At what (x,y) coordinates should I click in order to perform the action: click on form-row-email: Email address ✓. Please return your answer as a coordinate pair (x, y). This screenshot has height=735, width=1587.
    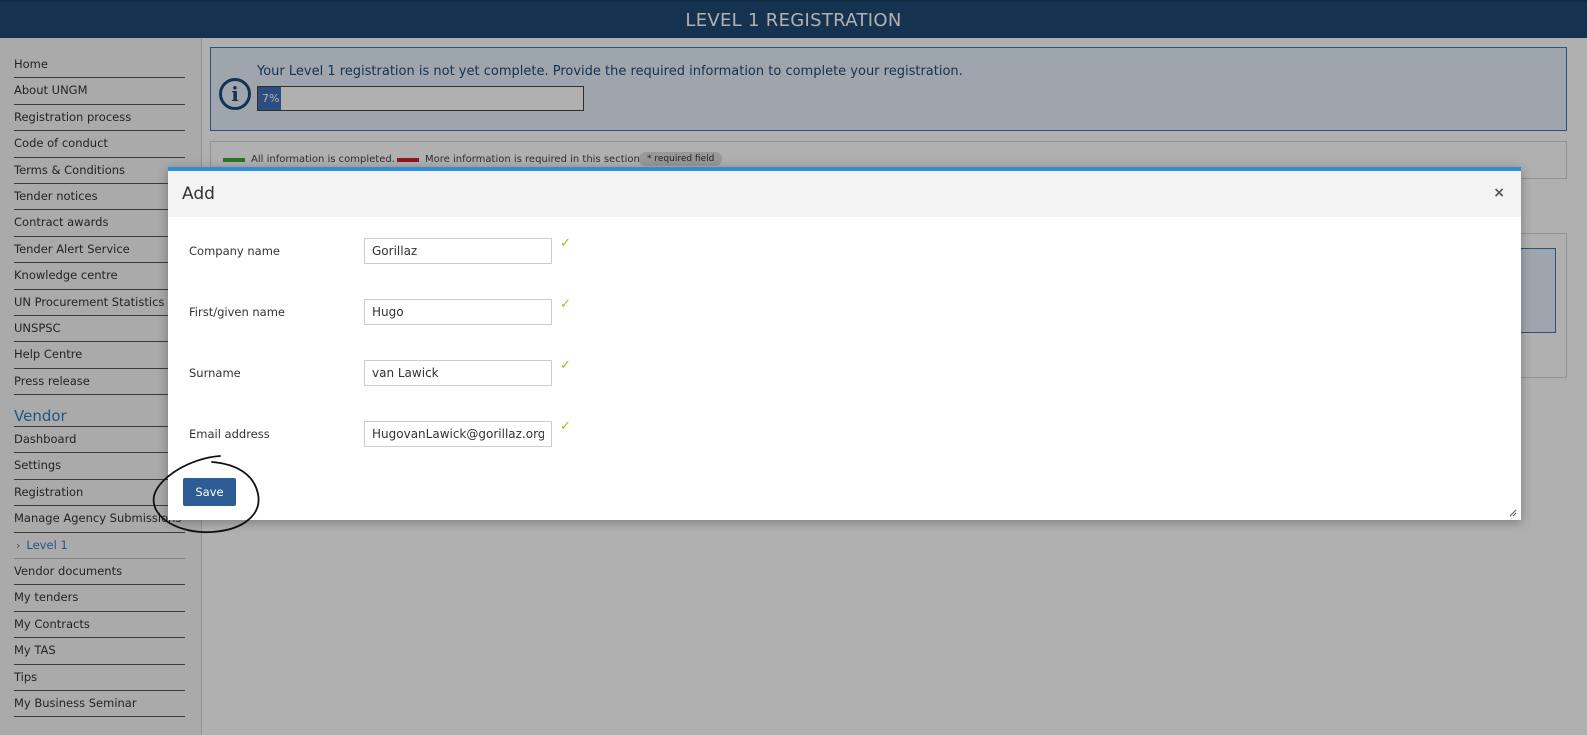
    Looking at the image, I should click on (399, 433).